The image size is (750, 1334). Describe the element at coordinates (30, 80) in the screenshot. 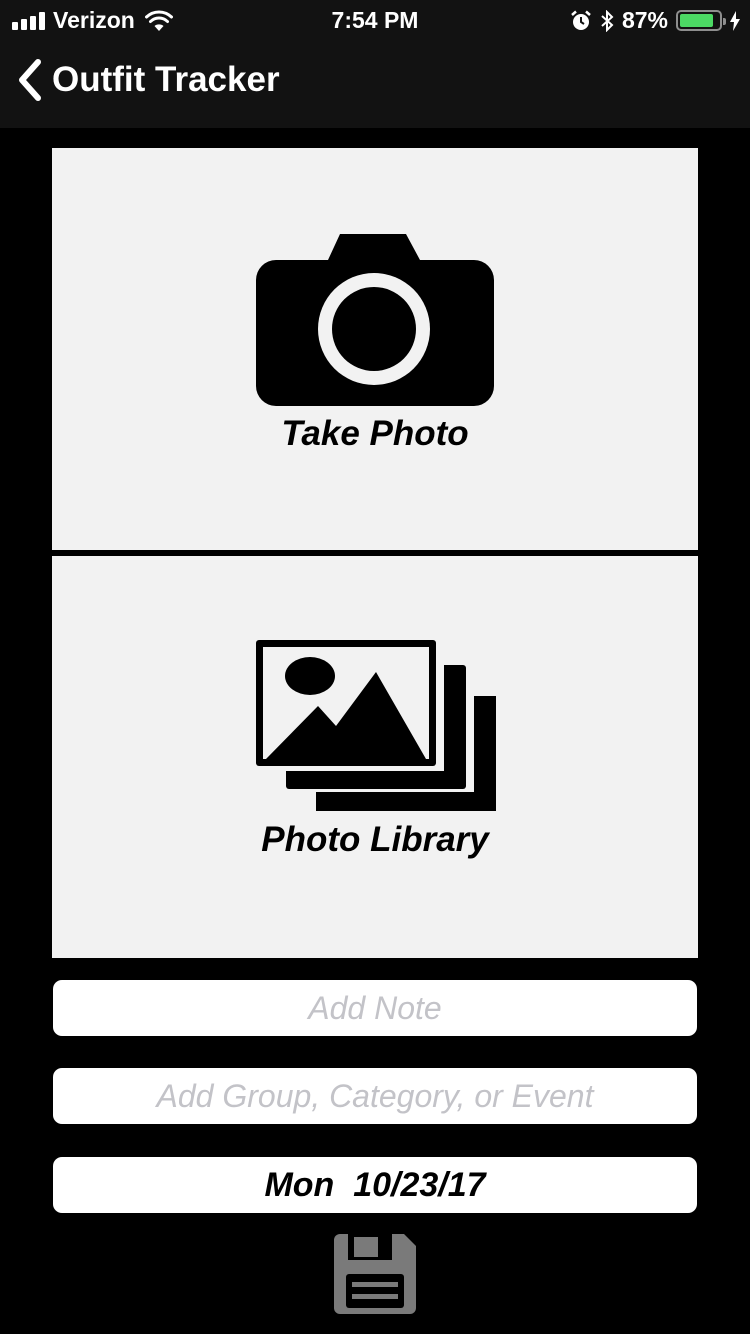

I see `chevron-left-icon` at that location.